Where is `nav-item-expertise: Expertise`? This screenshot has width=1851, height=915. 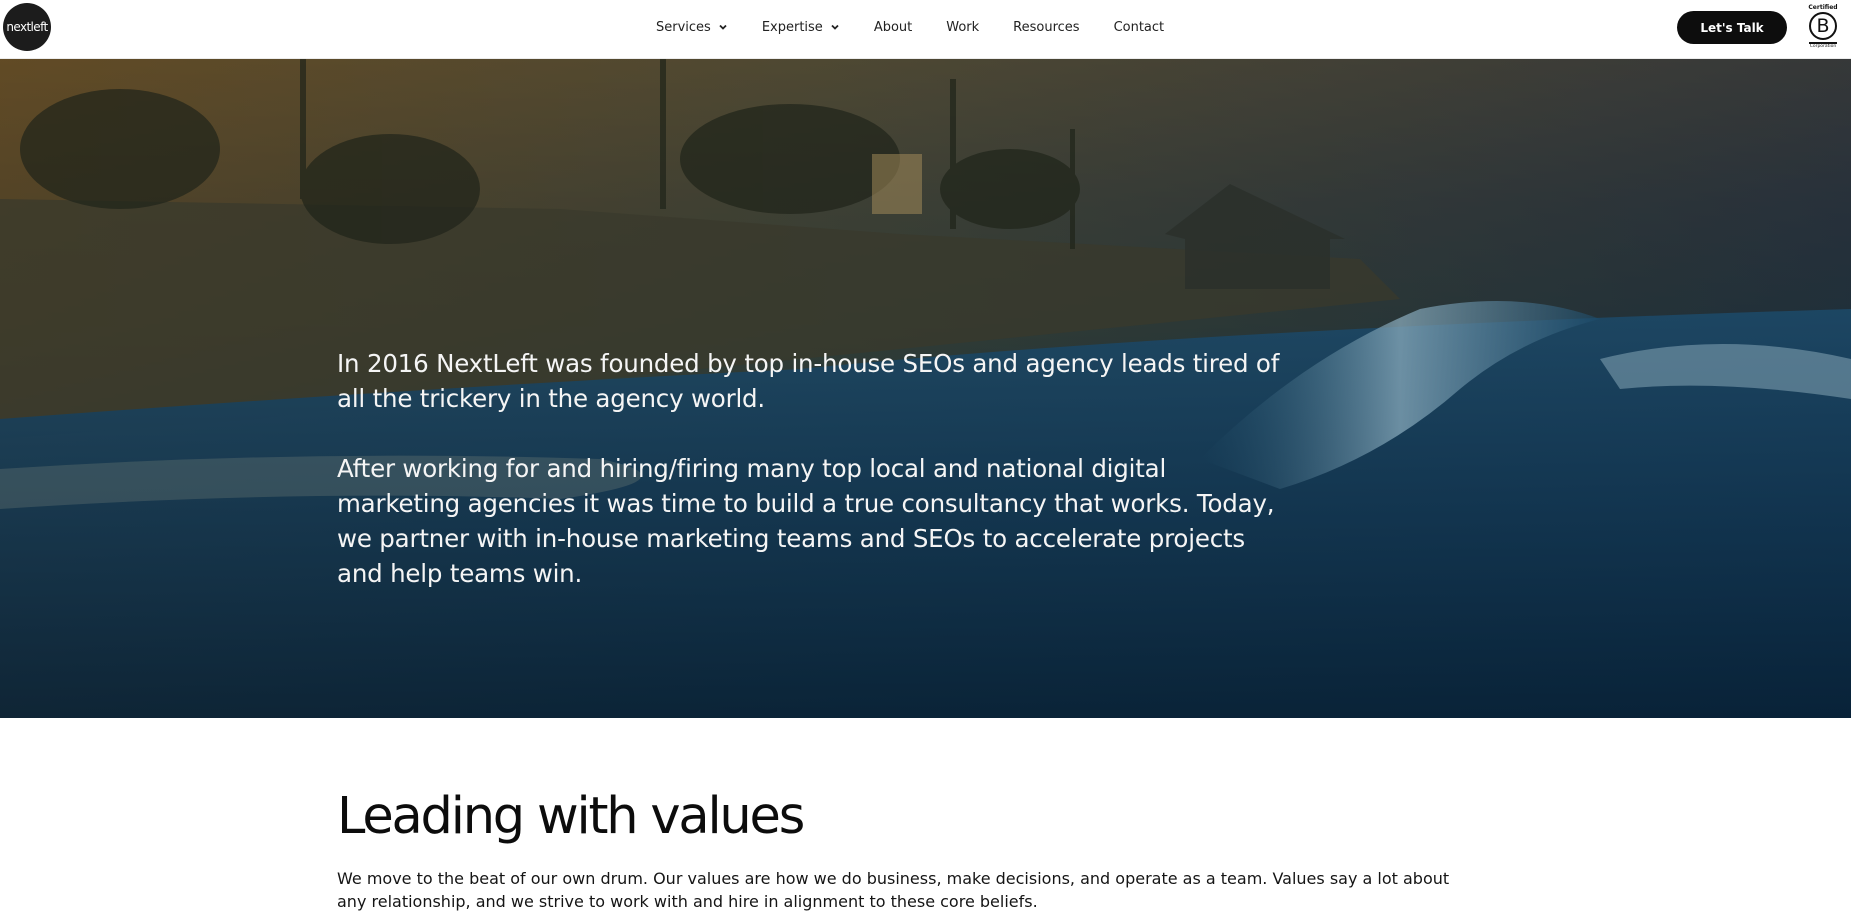
nav-item-expertise: Expertise is located at coordinates (801, 27).